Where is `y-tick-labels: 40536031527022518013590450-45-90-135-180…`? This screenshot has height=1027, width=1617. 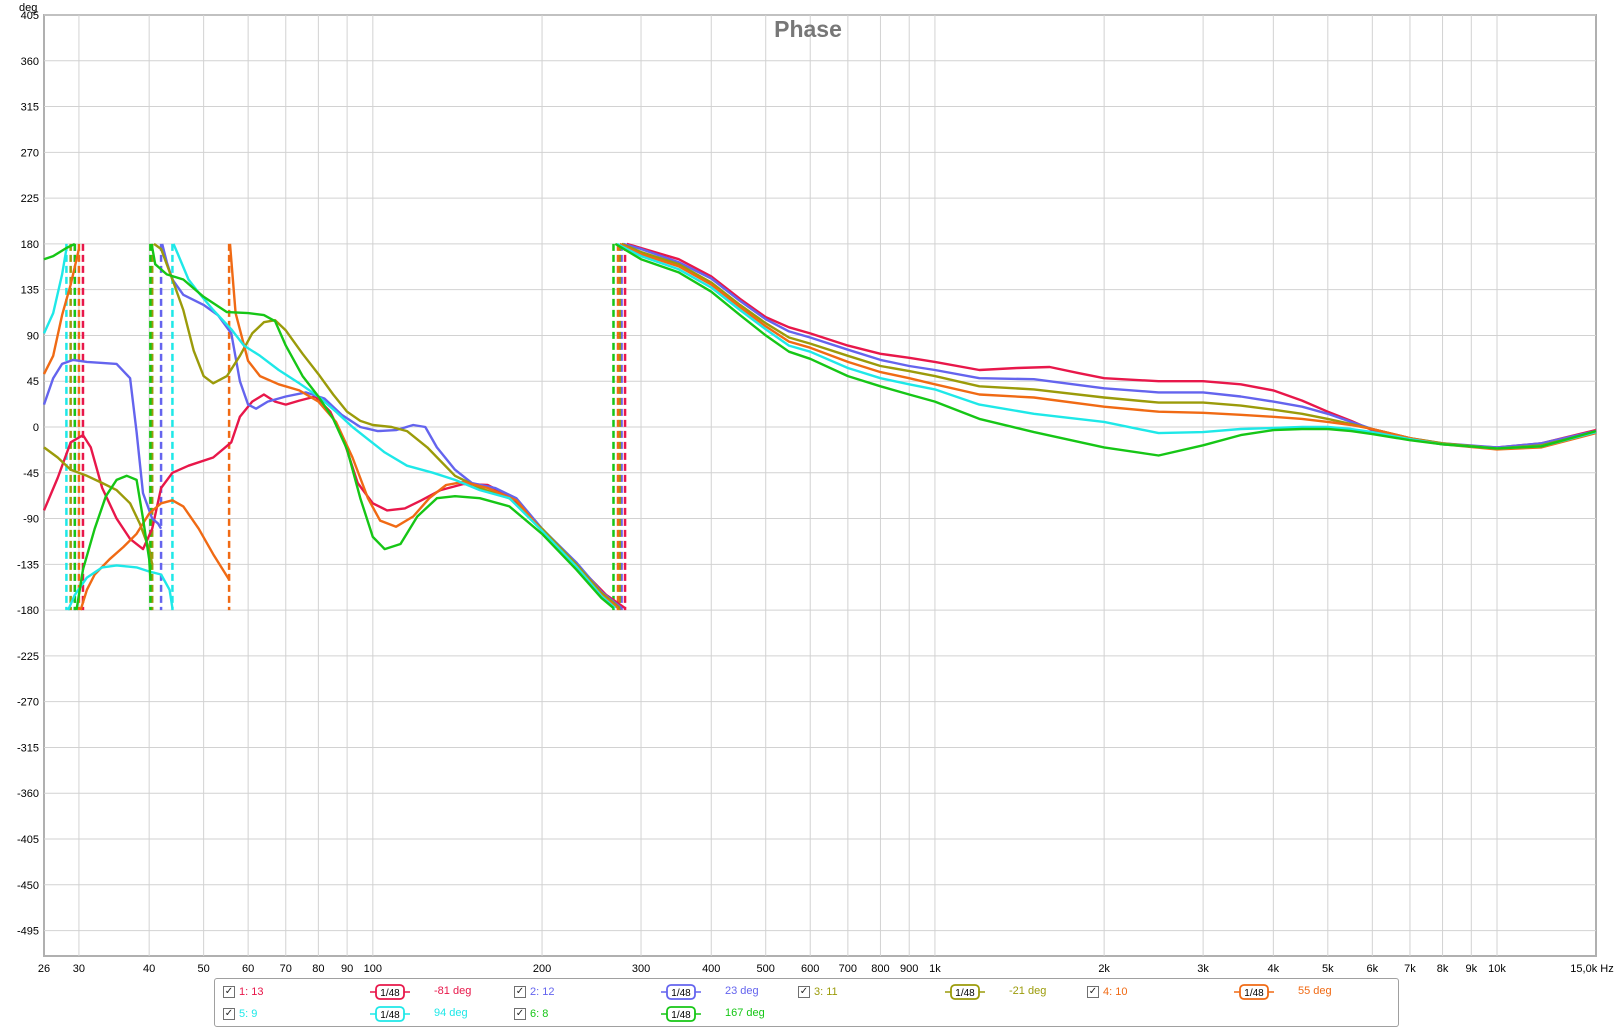
y-tick-labels: 40536031527022518013590450-45-90-135-180… is located at coordinates (28, 474).